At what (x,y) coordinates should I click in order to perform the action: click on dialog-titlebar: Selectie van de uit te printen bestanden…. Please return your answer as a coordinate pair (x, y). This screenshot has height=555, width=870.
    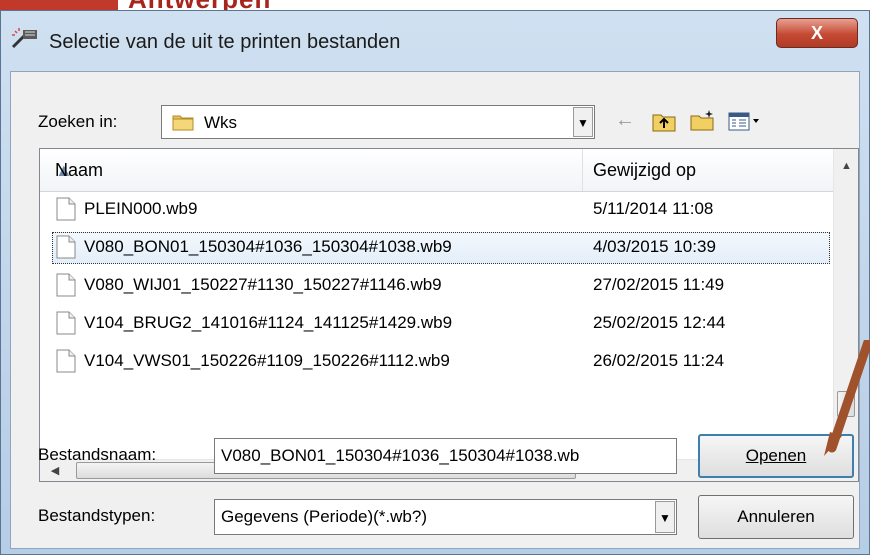
    Looking at the image, I should click on (435, 40).